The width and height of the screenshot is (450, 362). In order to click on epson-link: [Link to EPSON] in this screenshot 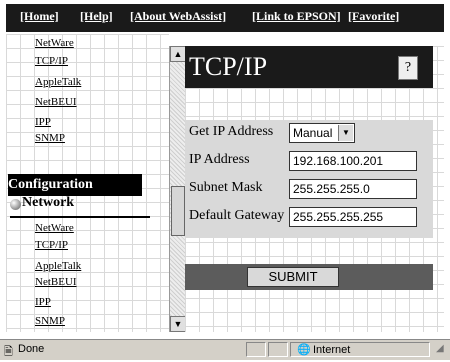, I will do `click(296, 16)`.